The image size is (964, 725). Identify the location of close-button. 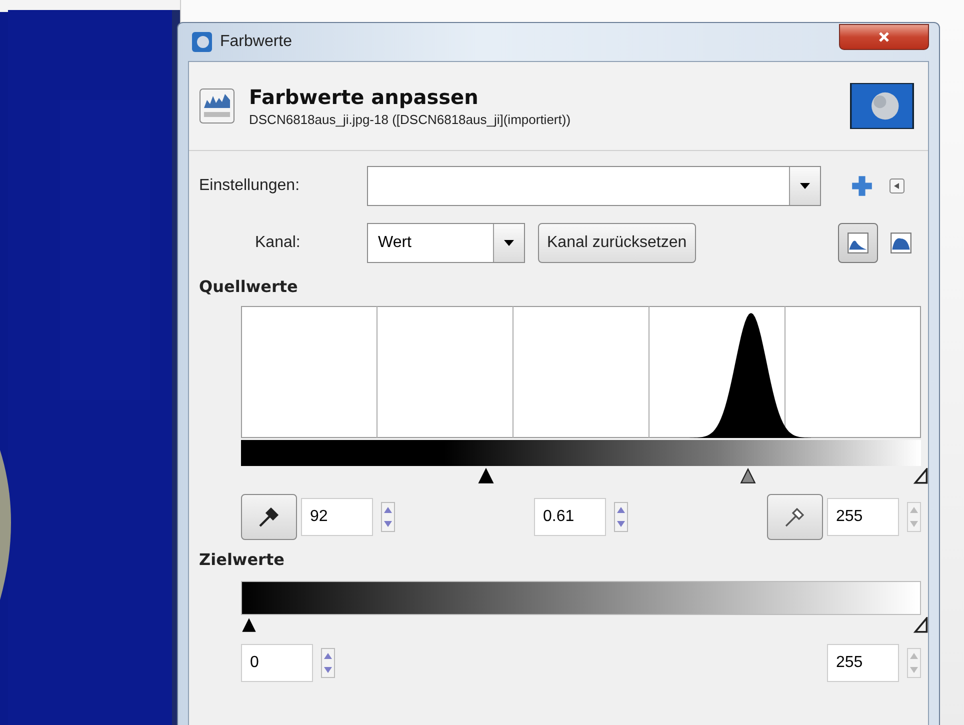
(884, 37).